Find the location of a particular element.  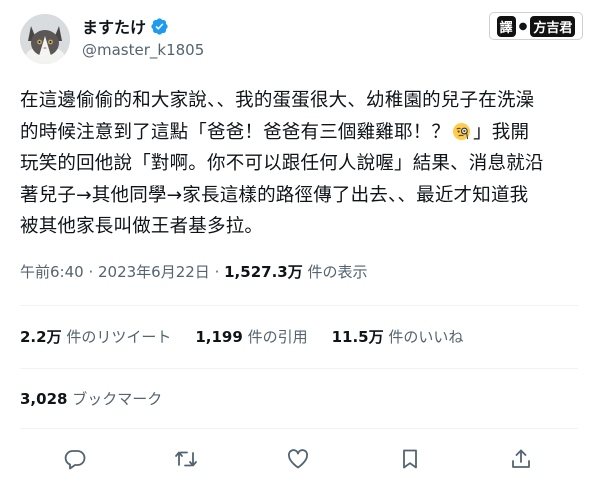

reply-button is located at coordinates (76, 460).